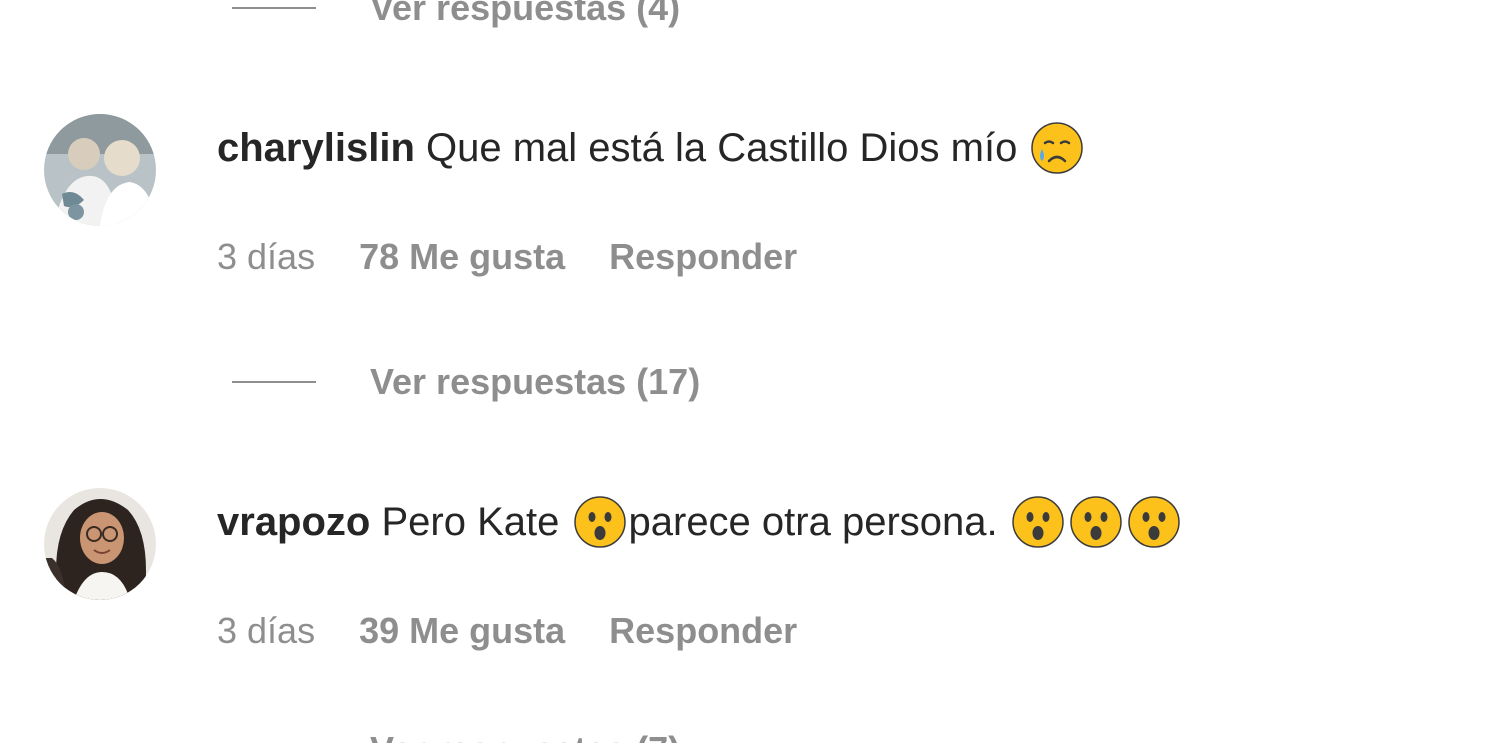 The width and height of the screenshot is (1500, 743). I want to click on comment-meta: 3 días 78 Me gusta Responder, so click(507, 257).